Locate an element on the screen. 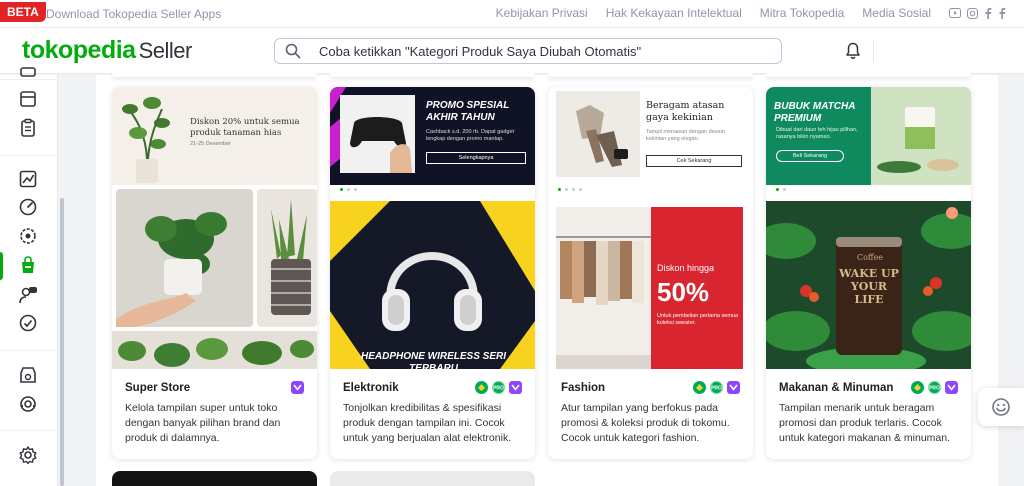  sidebar-active-indicator is located at coordinates (1, 266).